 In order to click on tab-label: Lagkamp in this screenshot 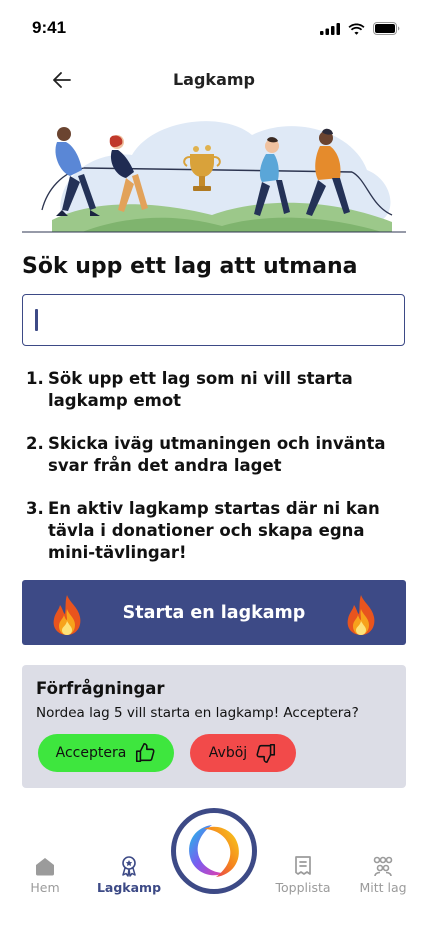, I will do `click(129, 887)`.